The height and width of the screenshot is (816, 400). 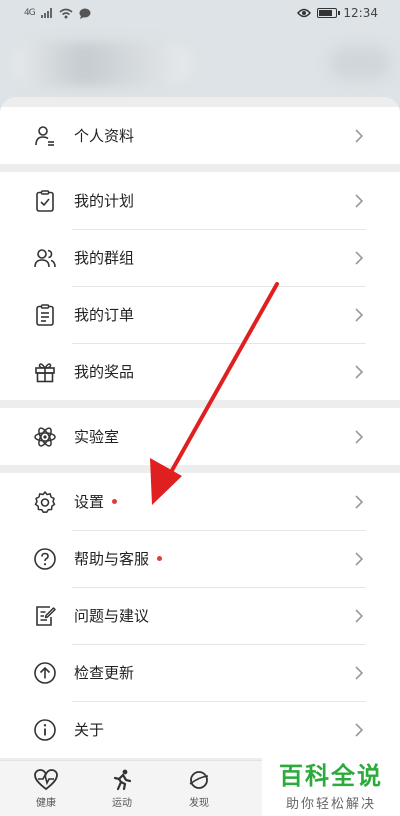 I want to click on watermark-subtitle: 助你轻松解决, so click(x=330, y=804).